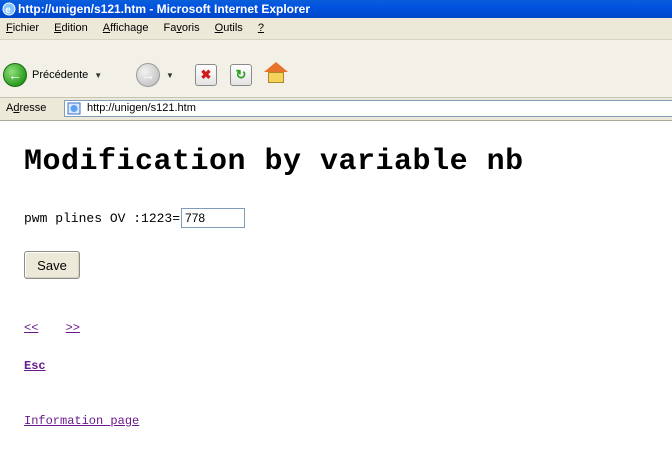  I want to click on internet-explorer-icon: e, so click(9, 9).